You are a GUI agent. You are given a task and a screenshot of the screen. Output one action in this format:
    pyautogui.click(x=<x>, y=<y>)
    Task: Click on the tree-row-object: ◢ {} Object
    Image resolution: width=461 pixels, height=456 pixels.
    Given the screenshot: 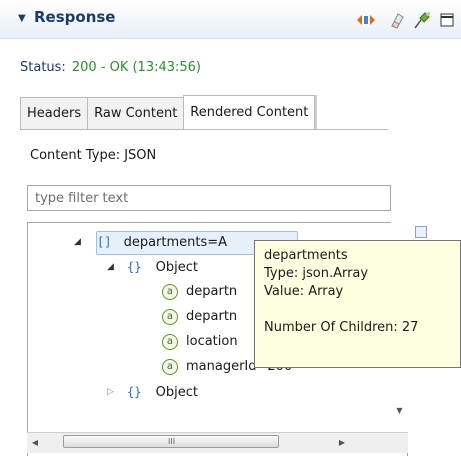 What is the action you would take?
    pyautogui.click(x=152, y=267)
    